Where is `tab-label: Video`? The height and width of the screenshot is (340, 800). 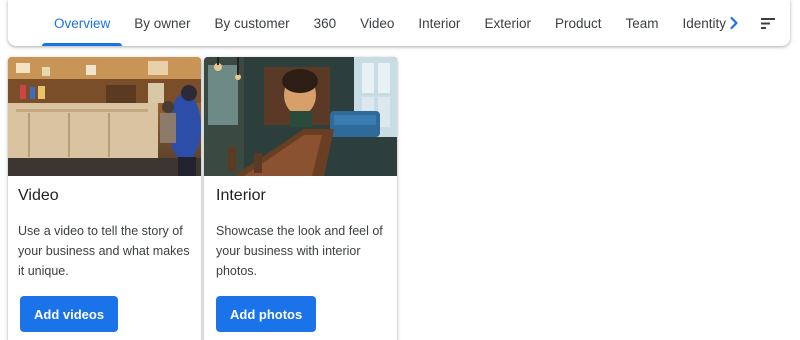
tab-label: Video is located at coordinates (377, 23).